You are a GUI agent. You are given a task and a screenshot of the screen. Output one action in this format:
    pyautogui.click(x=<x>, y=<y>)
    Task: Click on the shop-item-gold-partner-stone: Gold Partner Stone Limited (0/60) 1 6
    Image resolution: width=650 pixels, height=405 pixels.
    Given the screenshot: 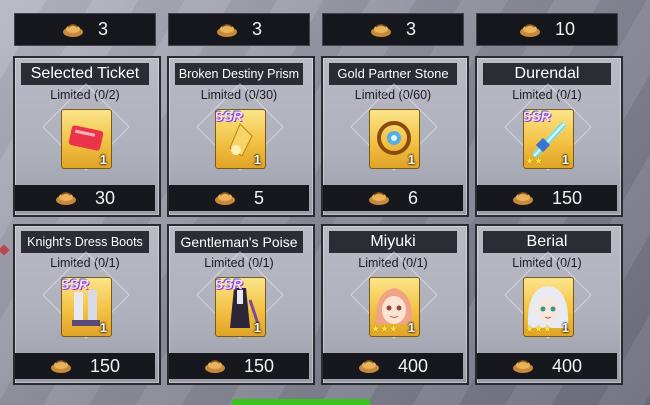 What is the action you would take?
    pyautogui.click(x=395, y=136)
    